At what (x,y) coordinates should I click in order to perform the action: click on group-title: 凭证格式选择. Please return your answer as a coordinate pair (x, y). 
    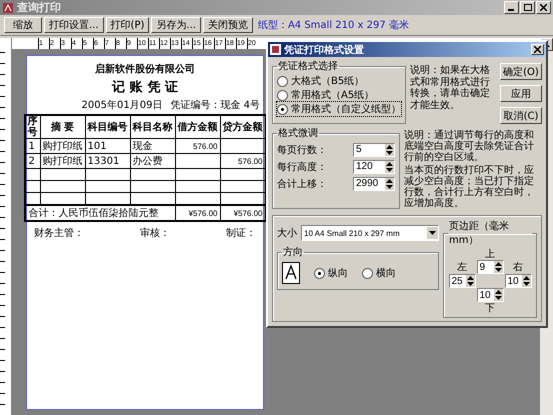
    Looking at the image, I should click on (308, 66).